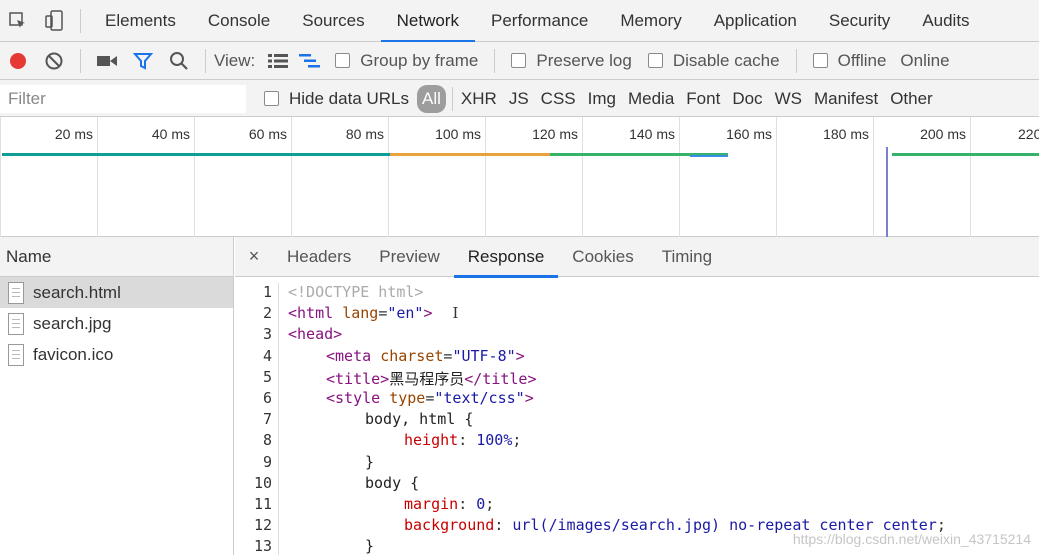 The width and height of the screenshot is (1039, 555). What do you see at coordinates (558, 99) in the screenshot?
I see `filter-type-css: CSS` at bounding box center [558, 99].